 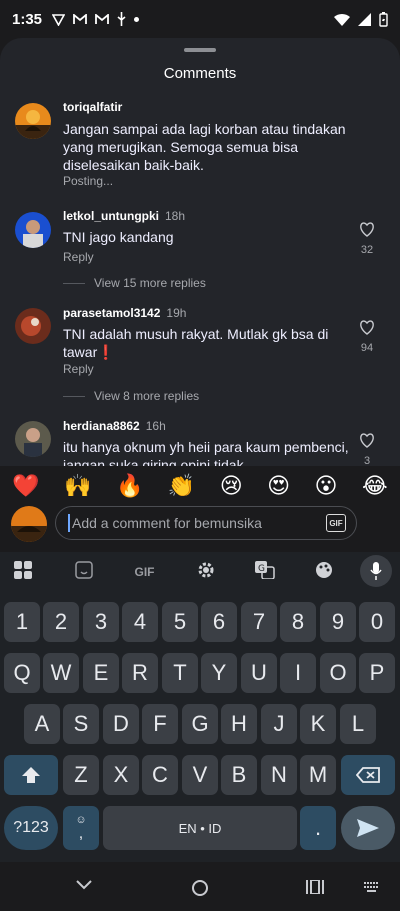 I want to click on navigation-bar, so click(x=200, y=886).